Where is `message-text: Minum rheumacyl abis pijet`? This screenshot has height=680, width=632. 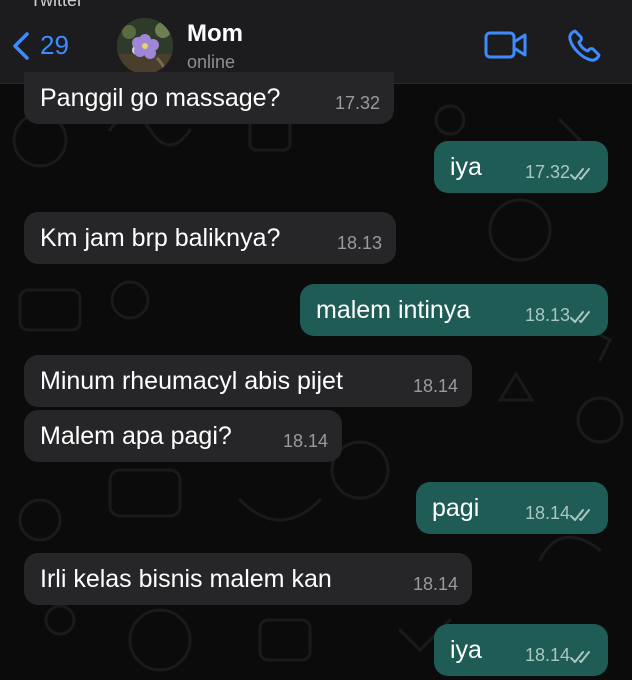
message-text: Minum rheumacyl abis pijet is located at coordinates (191, 380).